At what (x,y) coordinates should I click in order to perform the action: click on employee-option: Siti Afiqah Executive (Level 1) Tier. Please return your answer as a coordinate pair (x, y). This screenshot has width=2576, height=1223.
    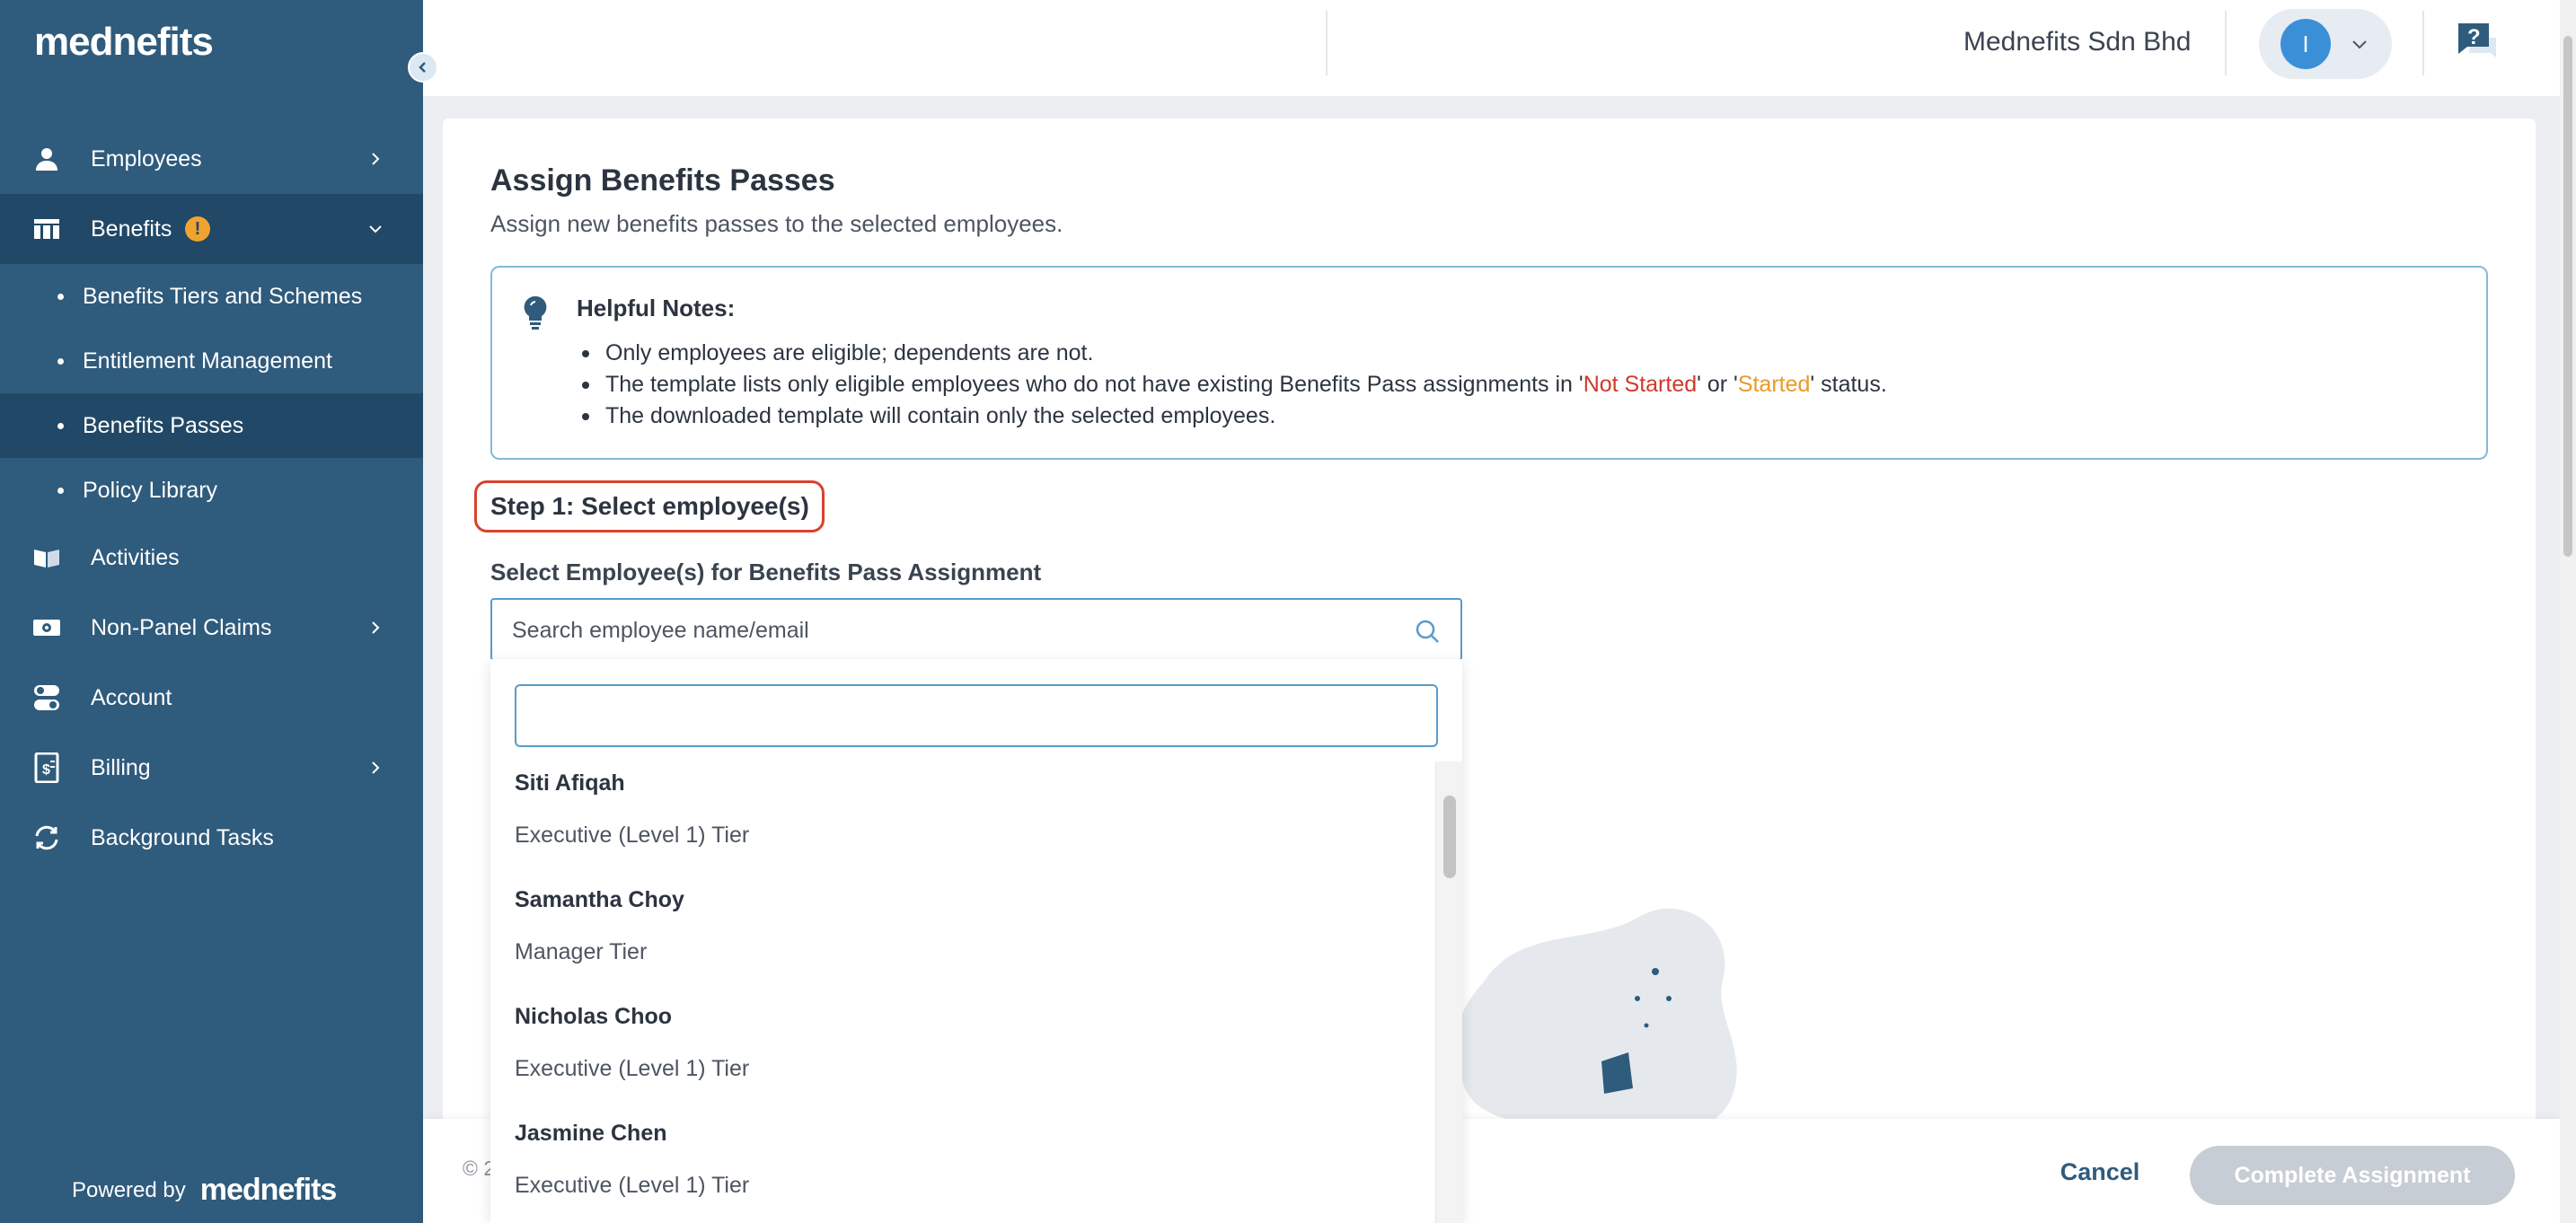
    Looking at the image, I should click on (962, 819).